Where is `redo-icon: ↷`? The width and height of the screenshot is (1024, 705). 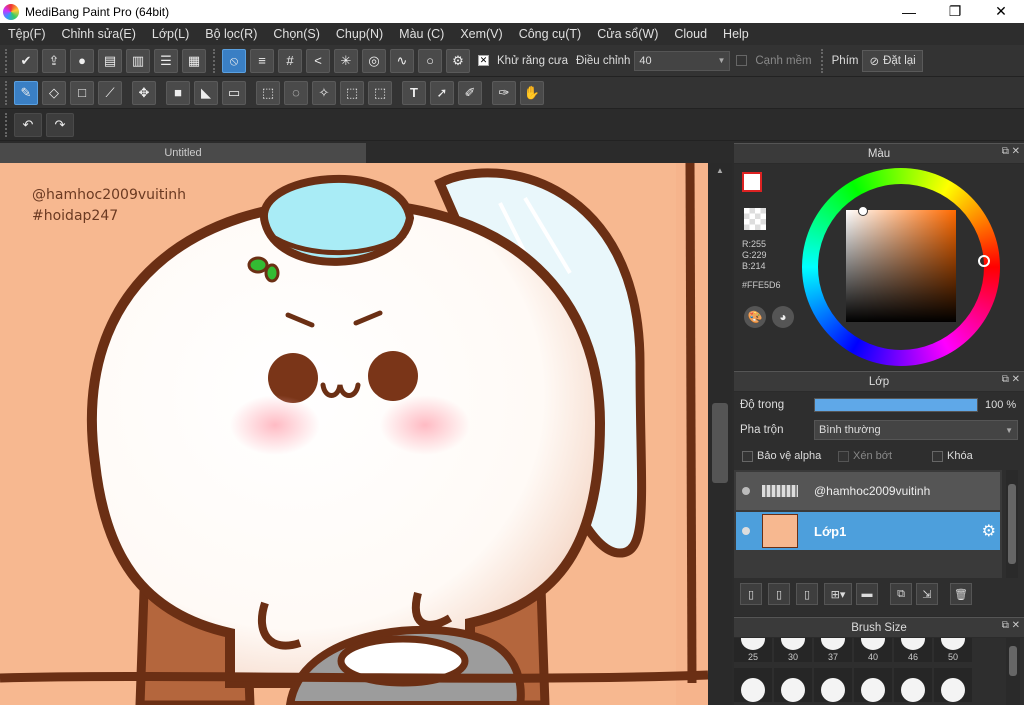 redo-icon: ↷ is located at coordinates (60, 124).